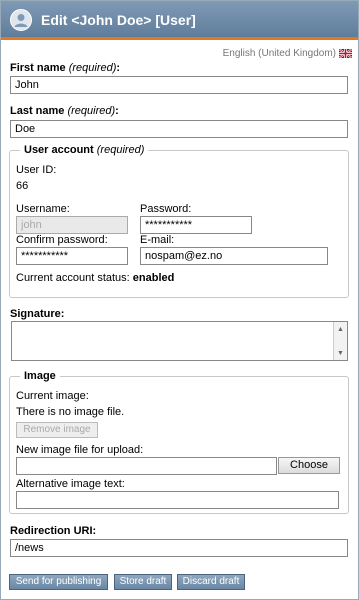 This screenshot has width=359, height=600. Describe the element at coordinates (146, 466) in the screenshot. I see `upload-file-input` at that location.